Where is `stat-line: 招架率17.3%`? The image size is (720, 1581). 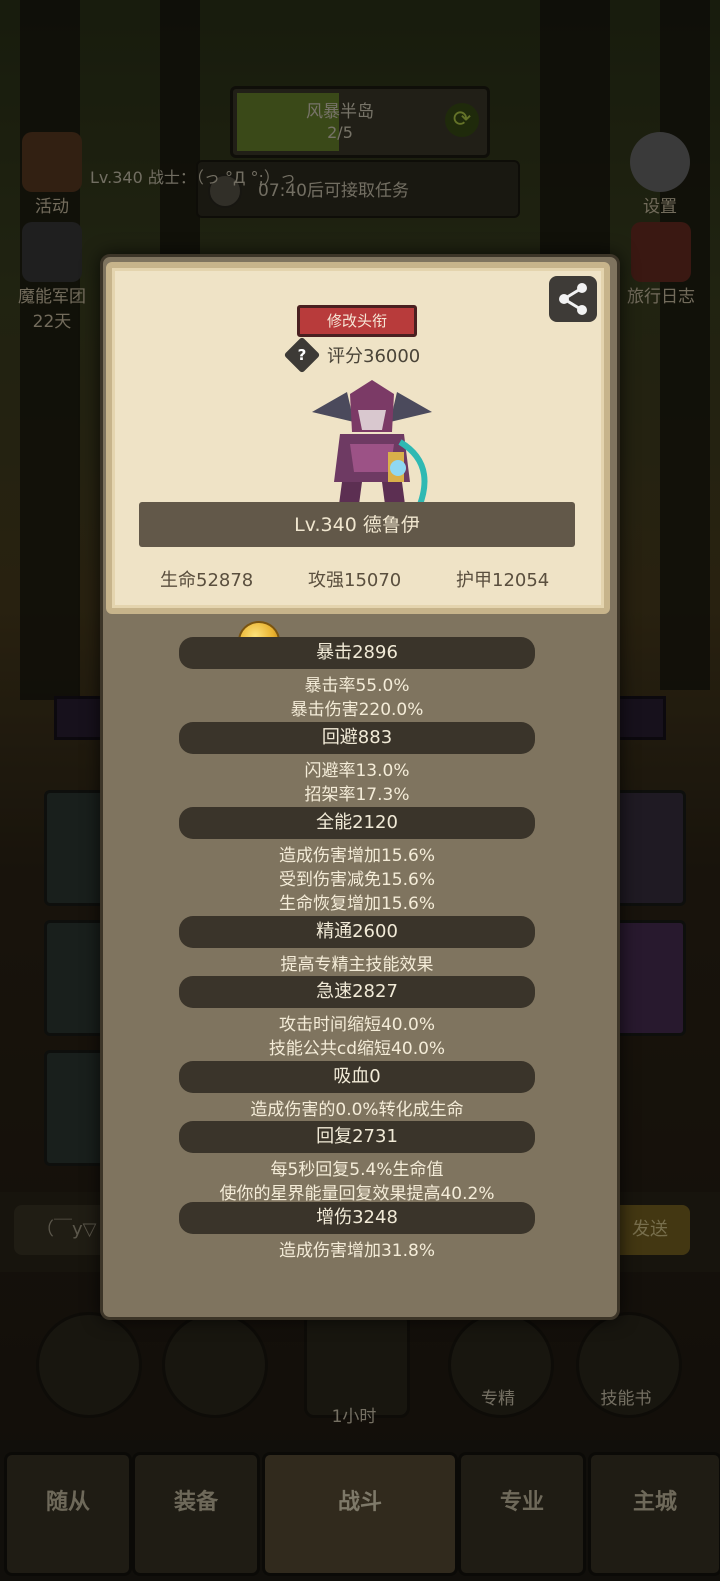
stat-line: 招架率17.3% is located at coordinates (357, 795).